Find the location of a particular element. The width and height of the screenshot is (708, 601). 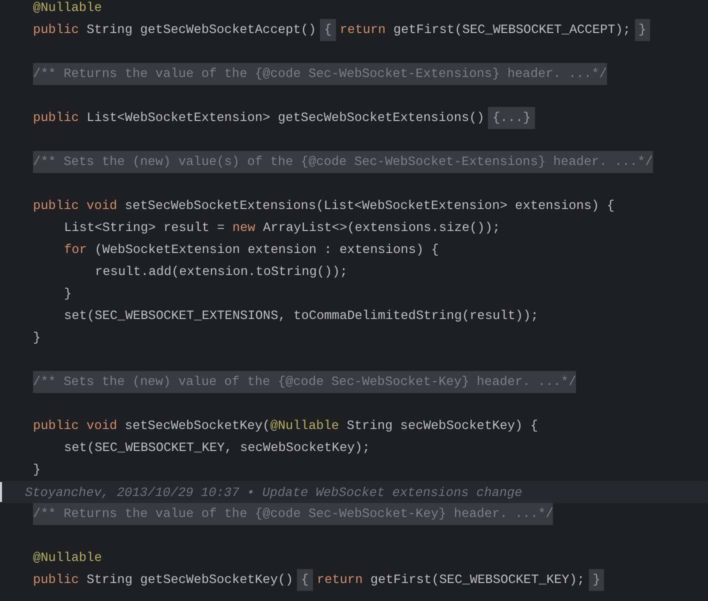

code-text: set(SEC_WEBSOCKET_KEY, secWebSocketKey); is located at coordinates (217, 448).